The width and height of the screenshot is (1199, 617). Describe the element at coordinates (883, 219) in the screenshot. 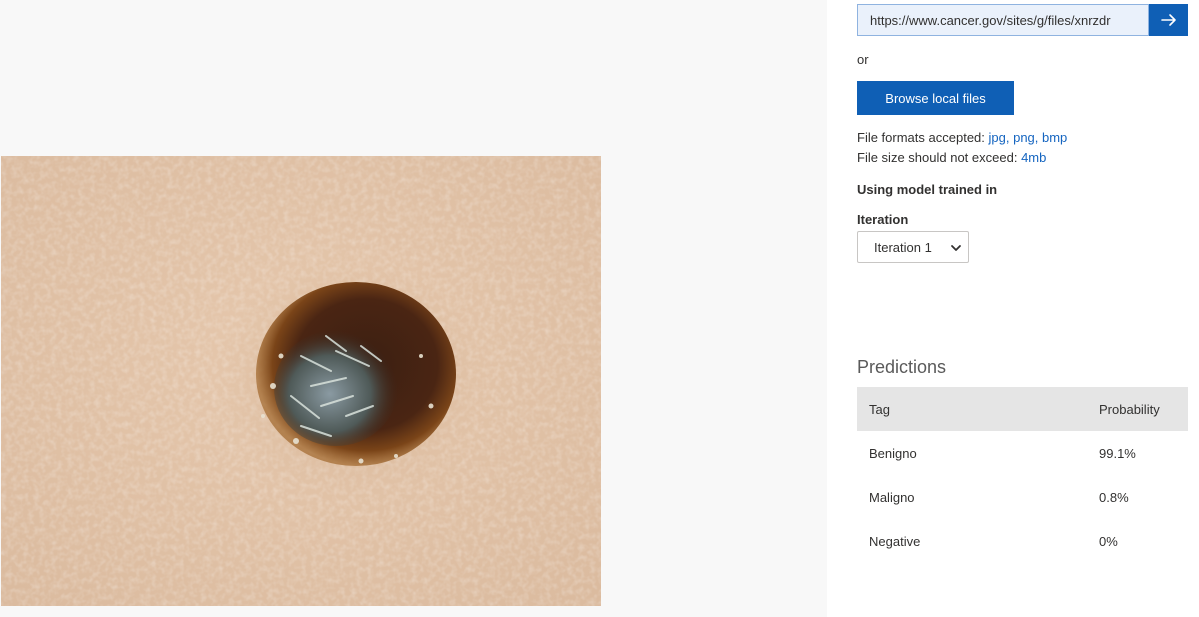

I see `iteration-label: Iteration` at that location.